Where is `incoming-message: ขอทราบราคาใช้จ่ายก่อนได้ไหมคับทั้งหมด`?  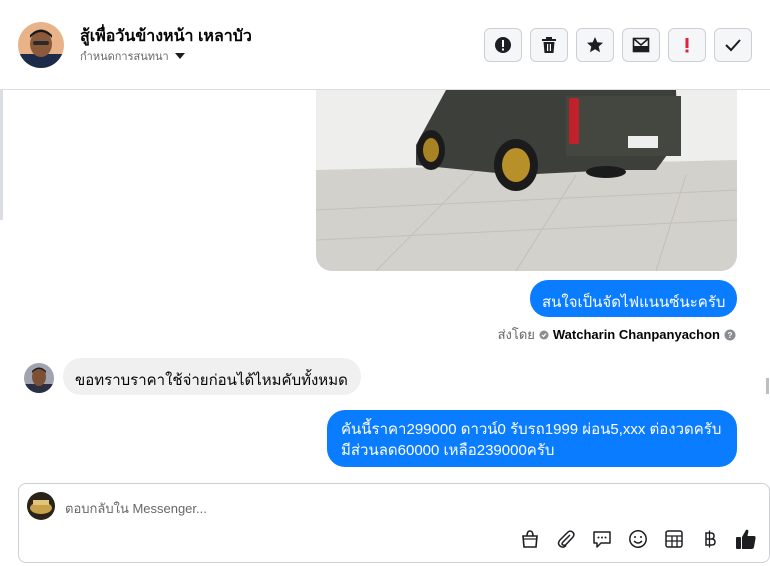
incoming-message: ขอทราบราคาใช้จ่ายก่อนได้ไหมคับทั้งหมด is located at coordinates (212, 376).